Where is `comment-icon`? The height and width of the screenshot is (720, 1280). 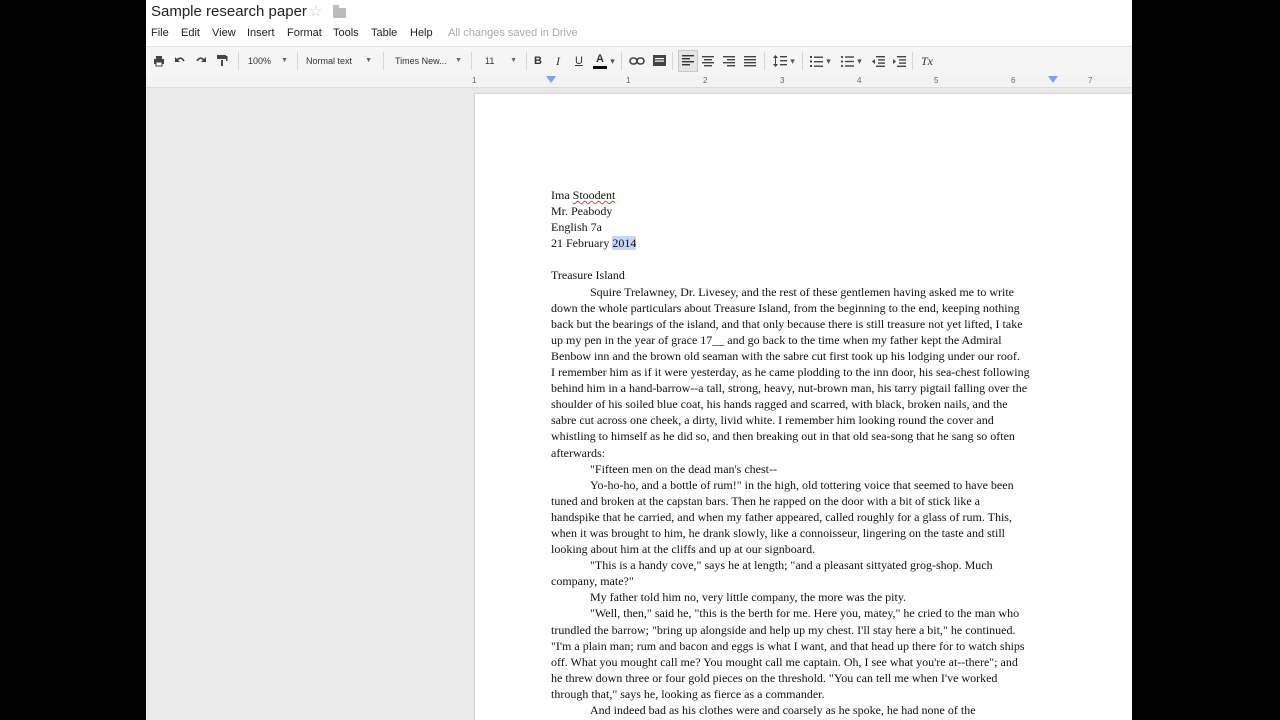 comment-icon is located at coordinates (659, 61).